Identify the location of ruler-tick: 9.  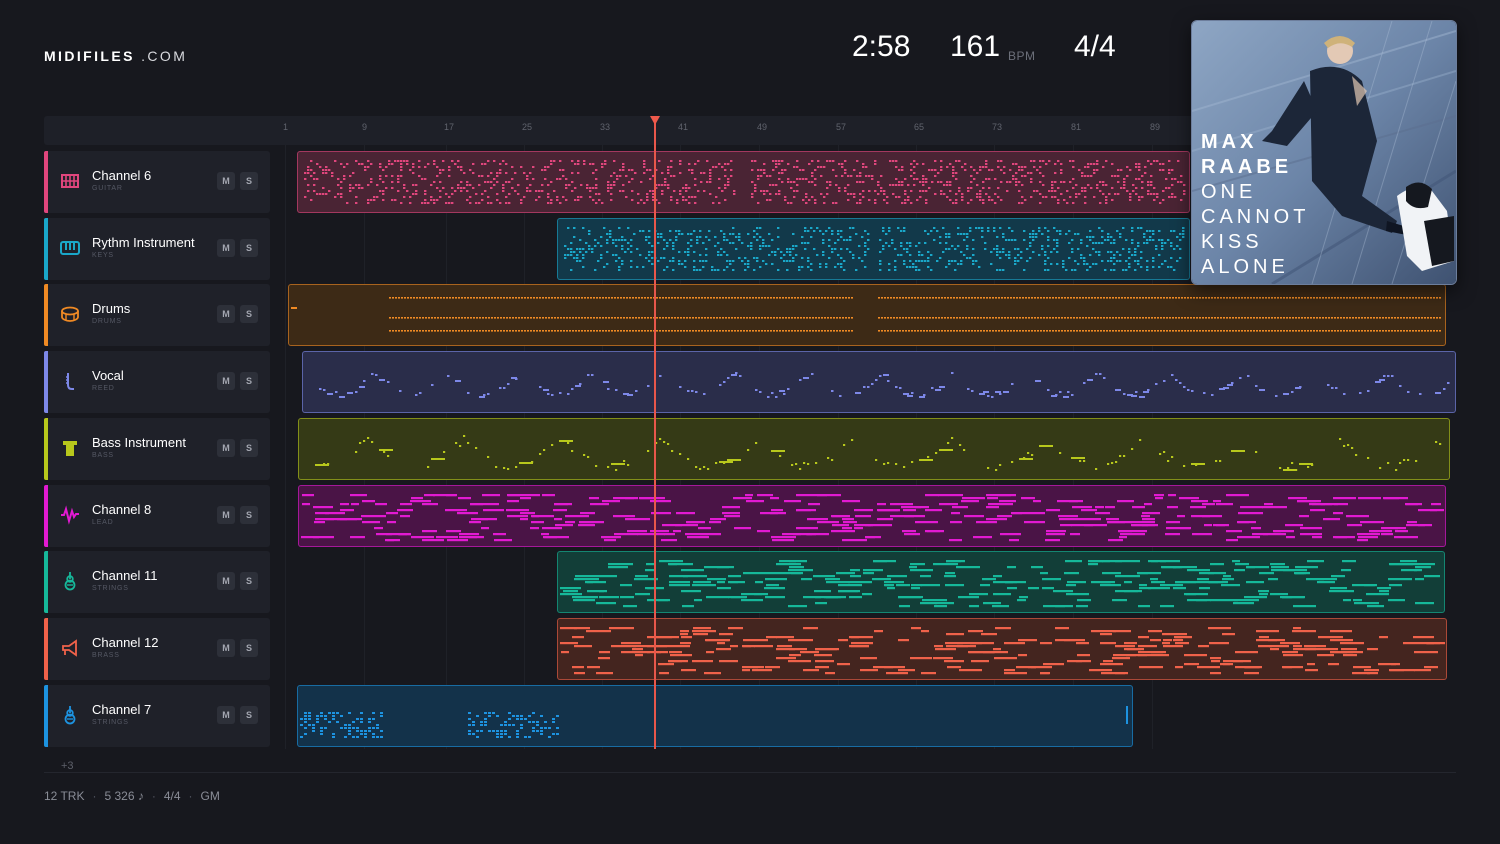
(365, 127).